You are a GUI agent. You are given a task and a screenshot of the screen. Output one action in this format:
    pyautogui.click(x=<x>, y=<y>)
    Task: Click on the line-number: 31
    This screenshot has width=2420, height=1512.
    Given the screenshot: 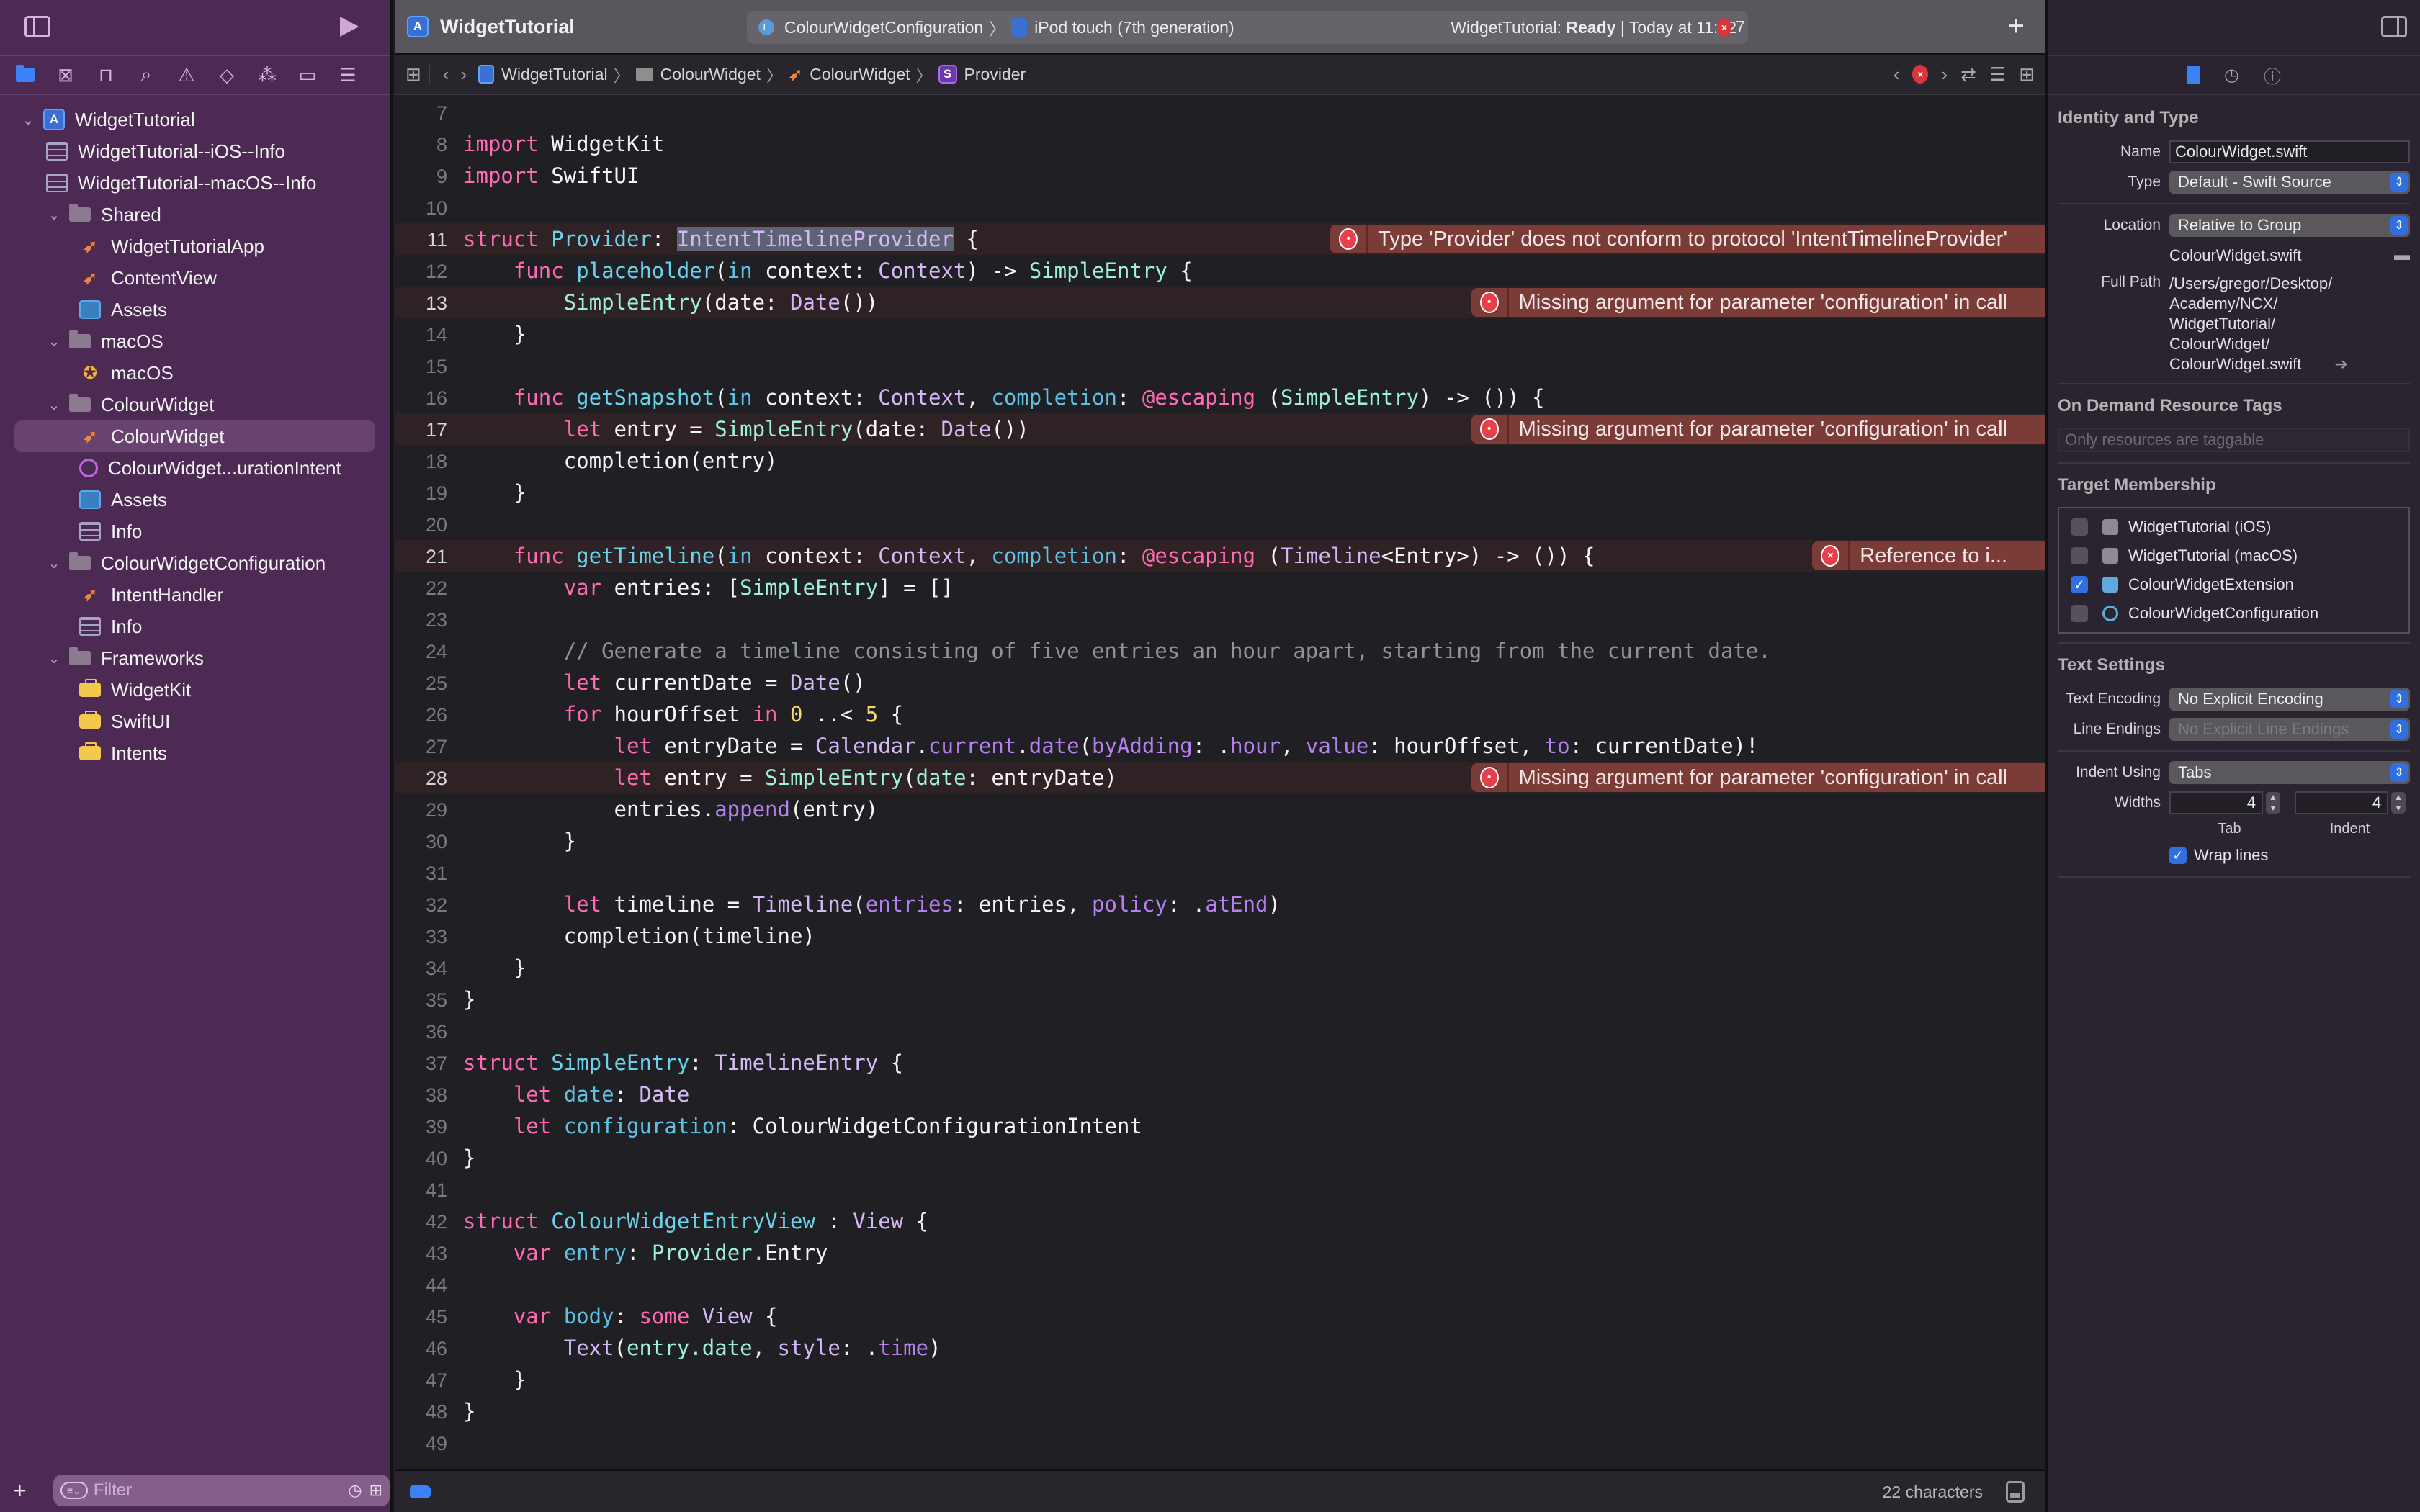 What is the action you would take?
    pyautogui.click(x=429, y=873)
    